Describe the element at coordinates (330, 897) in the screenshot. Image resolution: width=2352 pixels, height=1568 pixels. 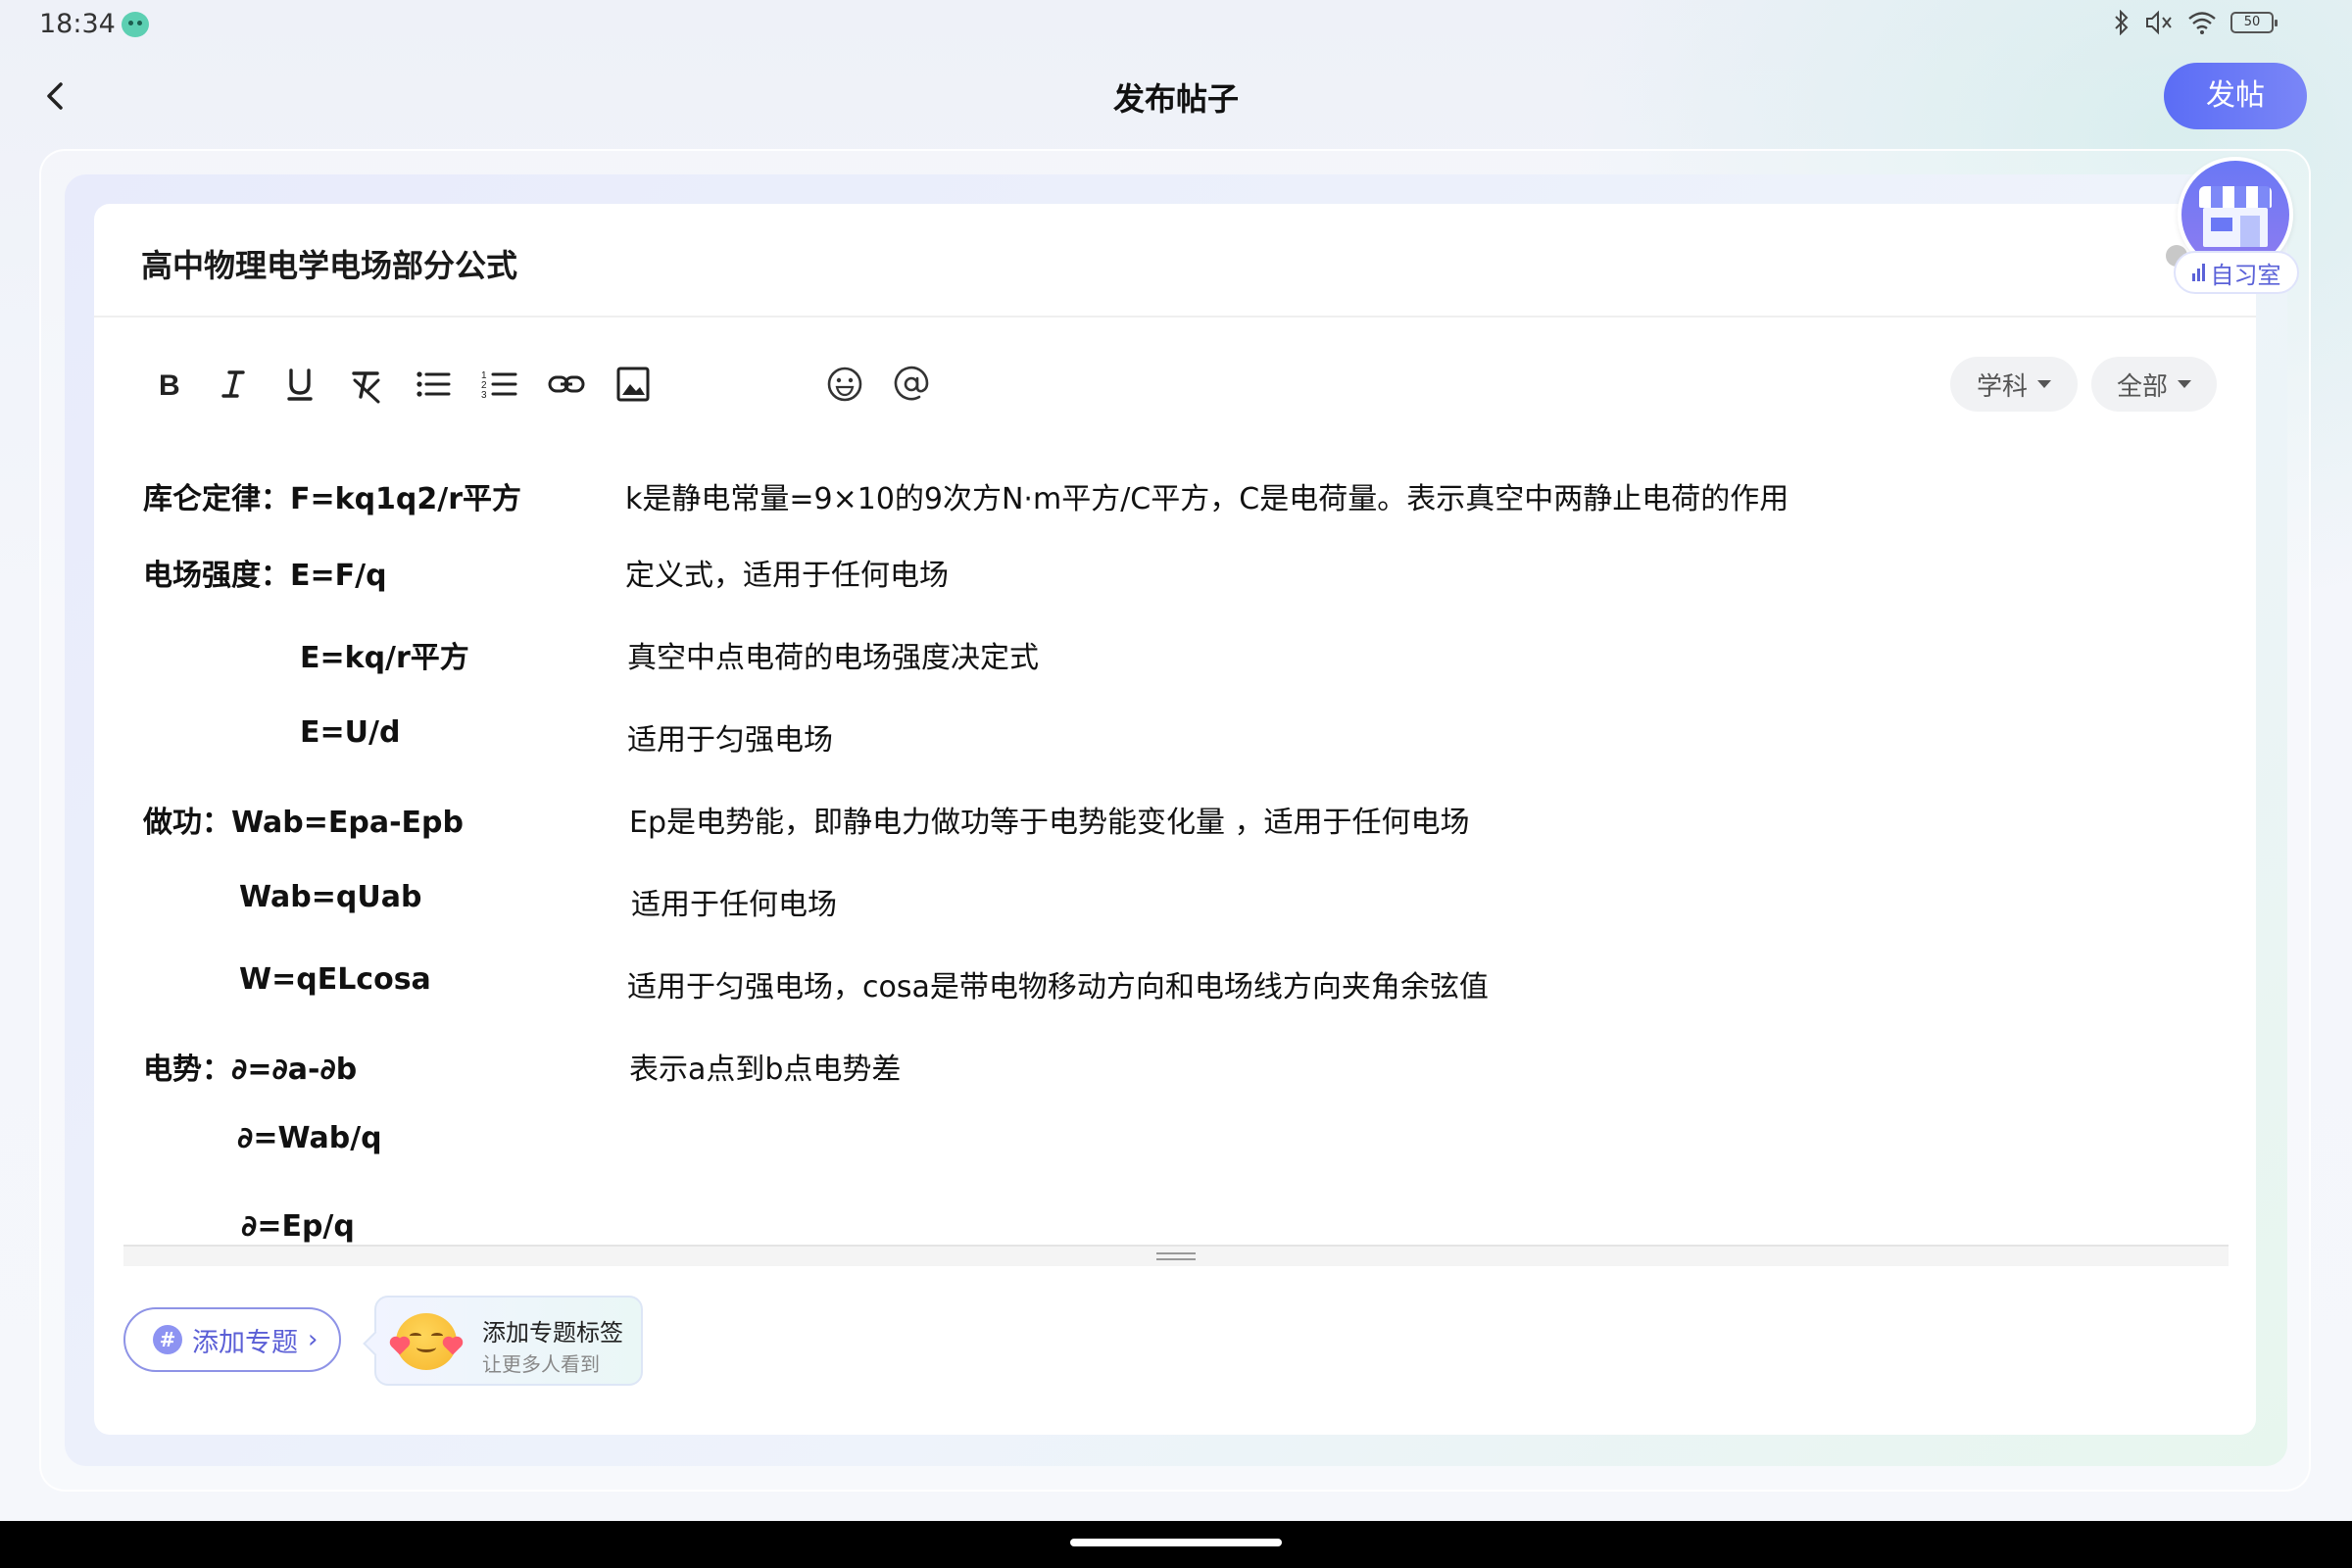
I see `formula-line: Wab=qUab` at that location.